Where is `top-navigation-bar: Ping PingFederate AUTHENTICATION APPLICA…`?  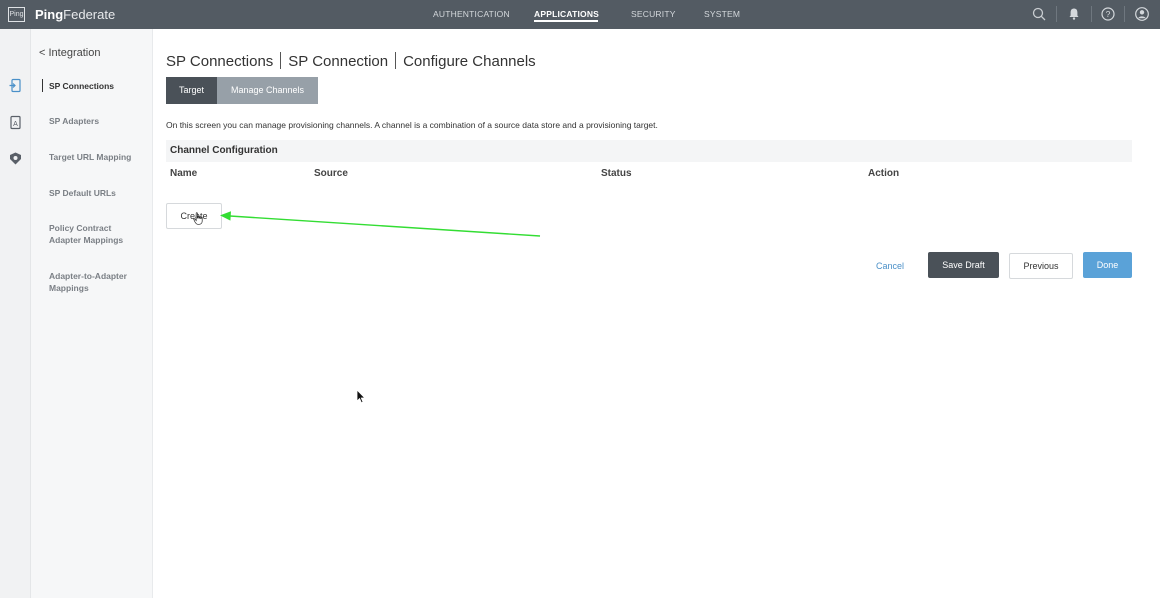
top-navigation-bar: Ping PingFederate AUTHENTICATION APPLICA… is located at coordinates (580, 14).